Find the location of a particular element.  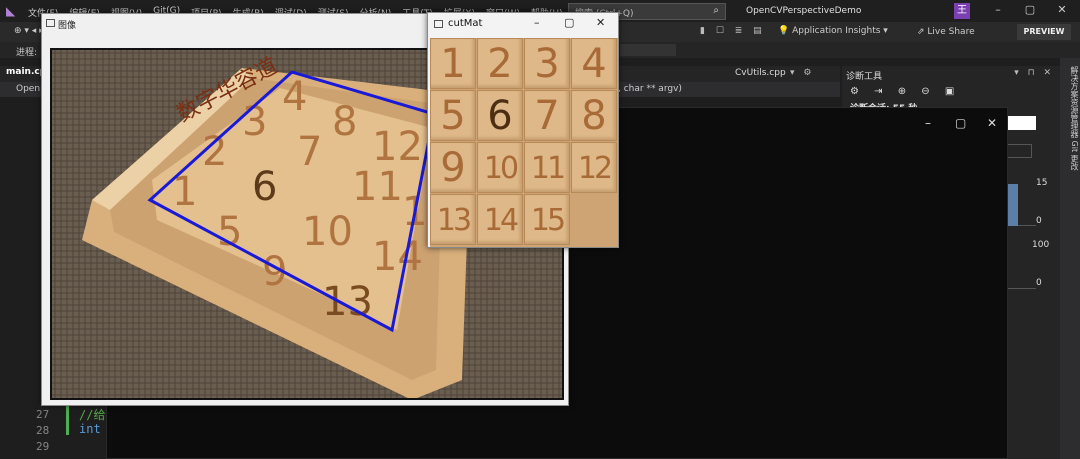

line-number: 29 is located at coordinates (43, 446).